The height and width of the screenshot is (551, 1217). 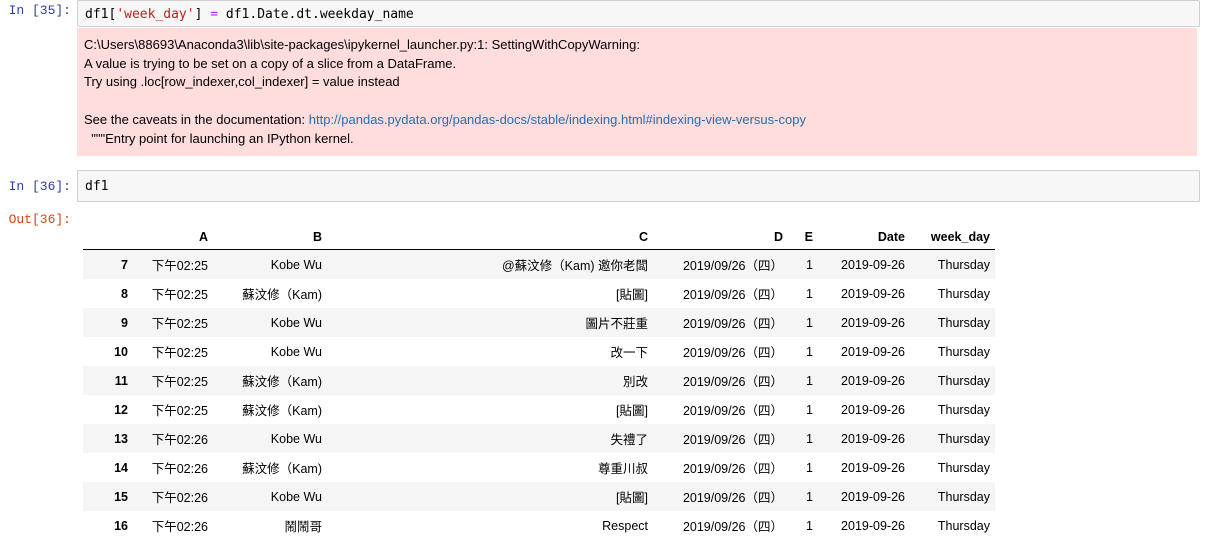 I want to click on row-index: 13, so click(x=121, y=438).